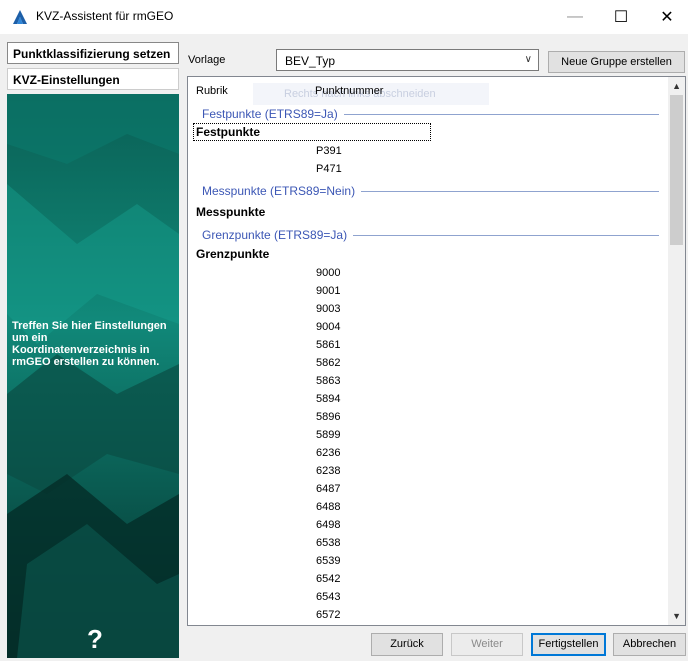 Image resolution: width=688 pixels, height=661 pixels. What do you see at coordinates (328, 309) in the screenshot?
I see `point-row: 9003` at bounding box center [328, 309].